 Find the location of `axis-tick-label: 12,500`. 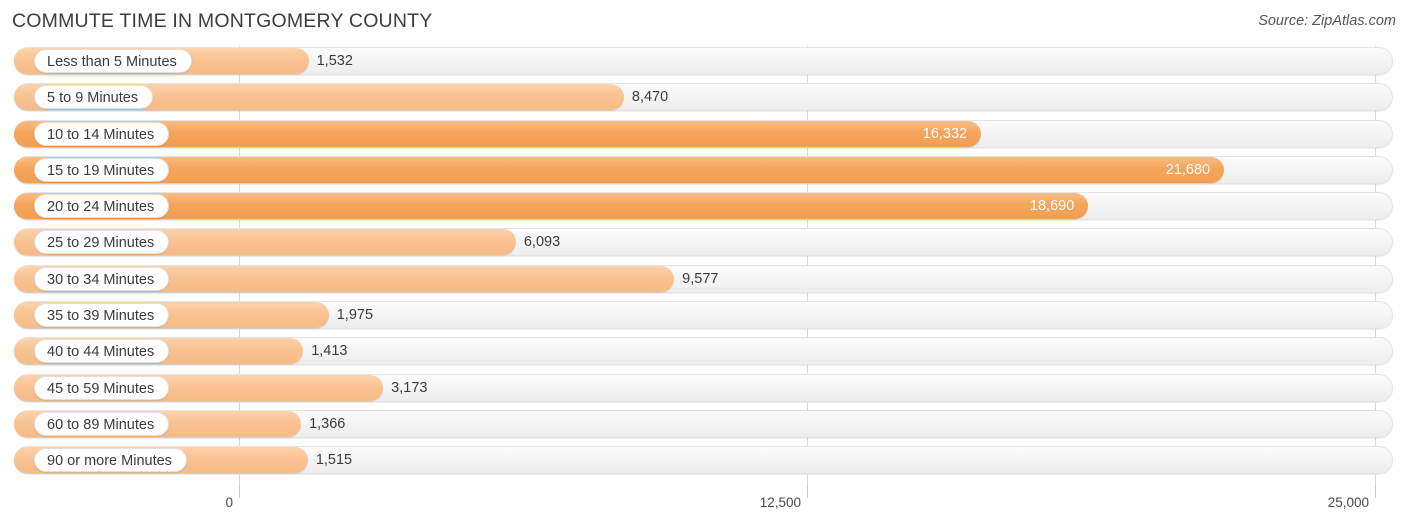

axis-tick-label: 12,500 is located at coordinates (780, 502).